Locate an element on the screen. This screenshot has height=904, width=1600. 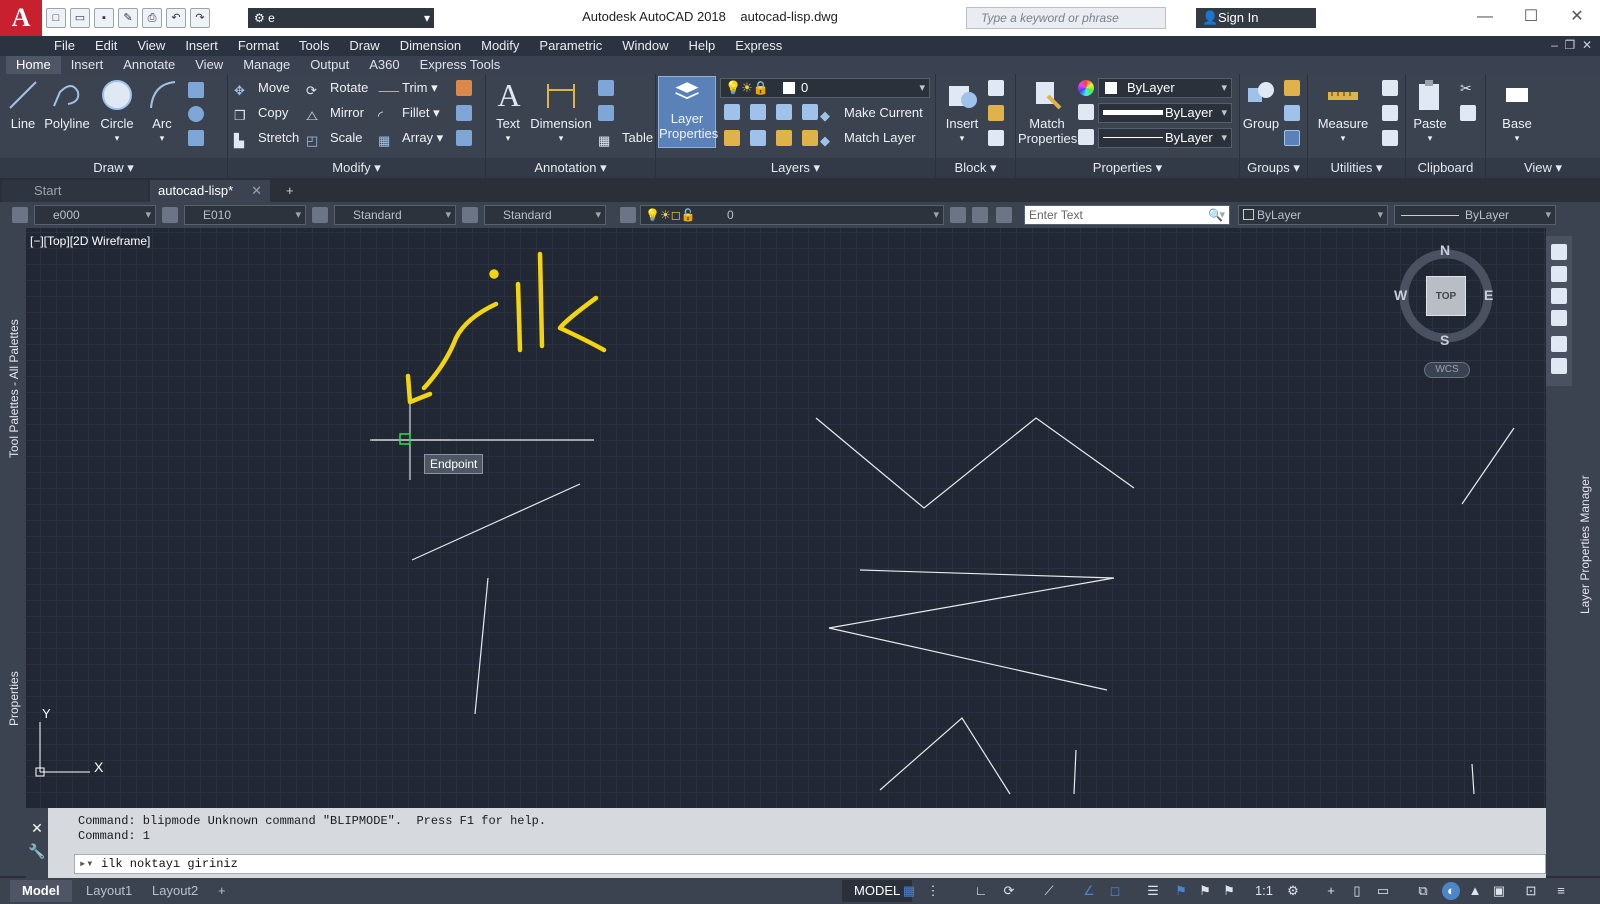
drawing-window-controls: – ❐ ✕ is located at coordinates (1571, 45).